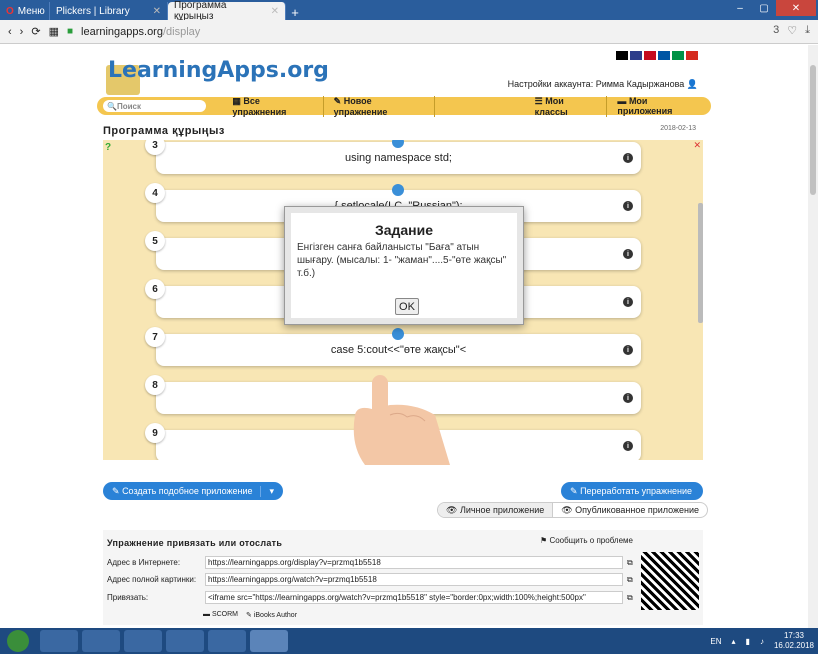 Image resolution: width=818 pixels, height=654 pixels. Describe the element at coordinates (195, 543) in the screenshot. I see `share-title: Упражнение привязать или отослать` at that location.